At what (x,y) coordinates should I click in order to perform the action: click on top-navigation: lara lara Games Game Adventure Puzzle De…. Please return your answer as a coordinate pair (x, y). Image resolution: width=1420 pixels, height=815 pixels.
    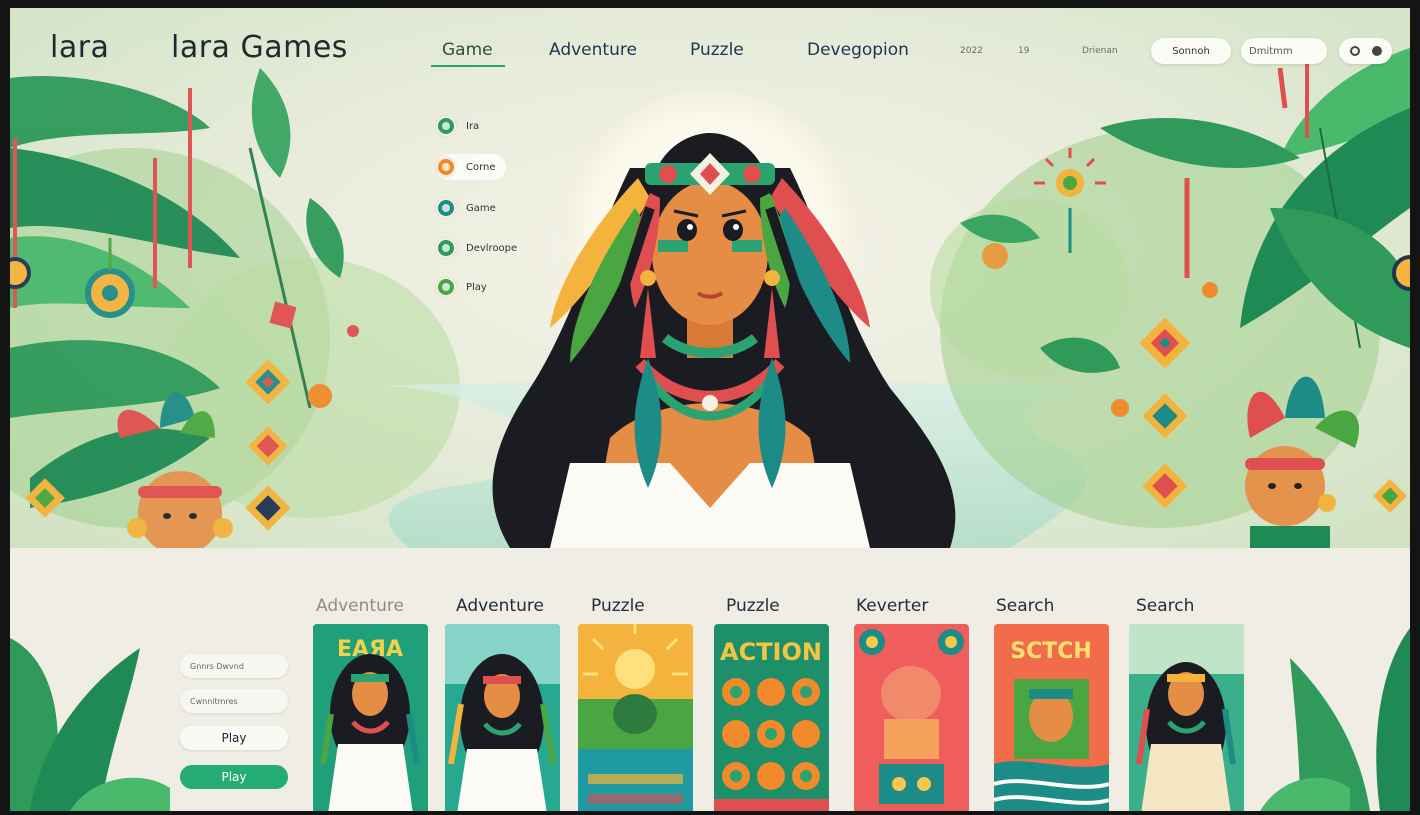
    Looking at the image, I should click on (710, 48).